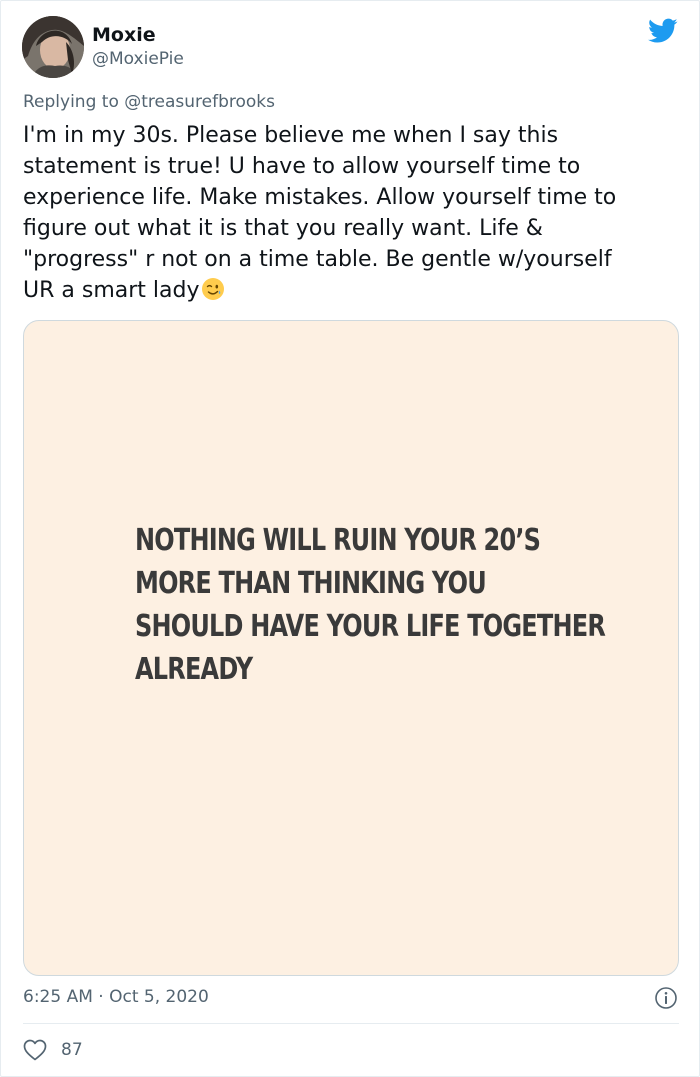 The width and height of the screenshot is (700, 1077). I want to click on tweet-text-line-last: UR a smart lady, so click(353, 290).